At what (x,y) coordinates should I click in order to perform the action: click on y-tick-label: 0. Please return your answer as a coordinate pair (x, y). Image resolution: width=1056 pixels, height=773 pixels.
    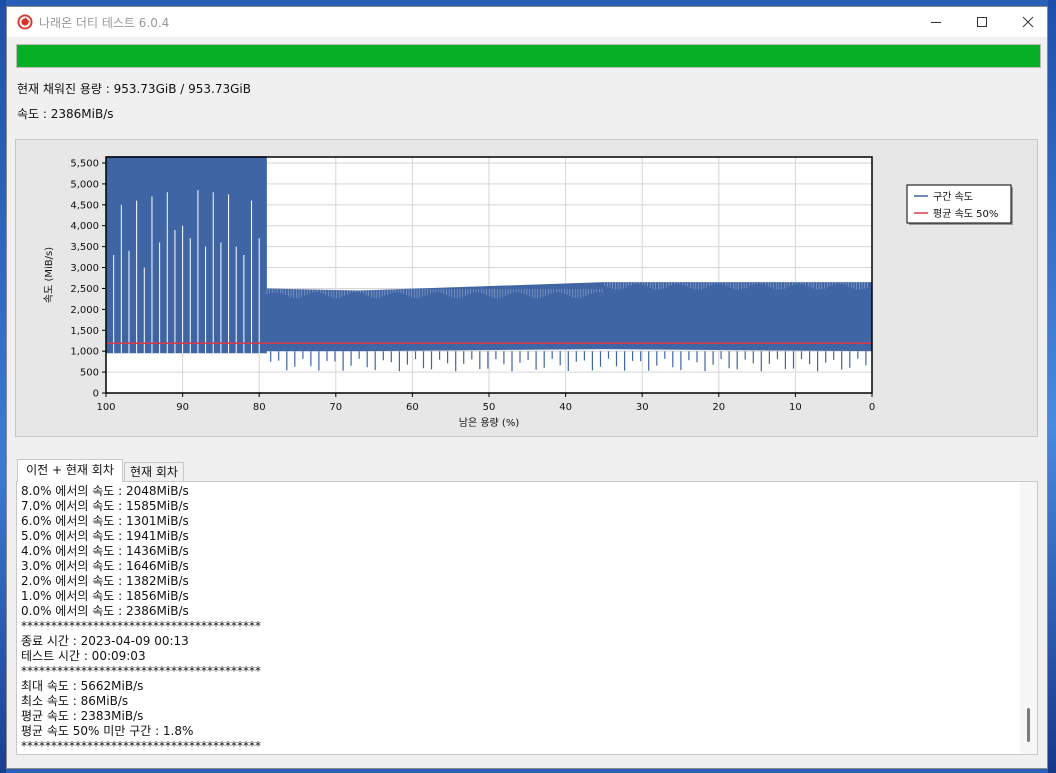
    Looking at the image, I should click on (96, 394).